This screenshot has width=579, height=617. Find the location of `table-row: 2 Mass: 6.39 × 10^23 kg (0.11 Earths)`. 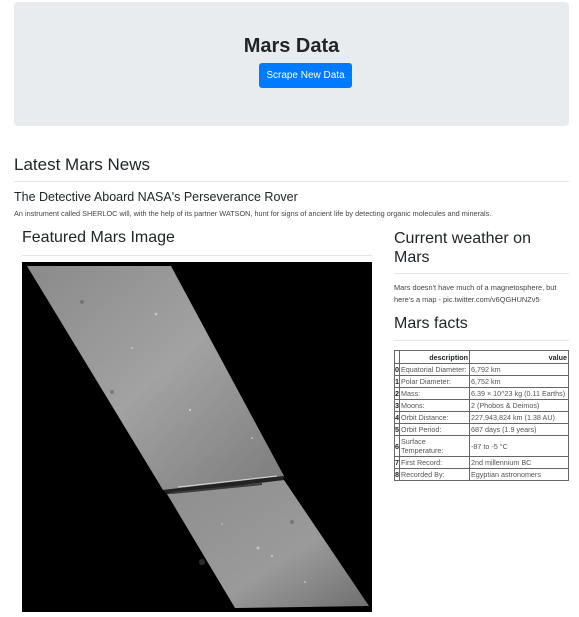

table-row: 2 Mass: 6.39 × 10^23 kg (0.11 Earths) is located at coordinates (481, 393).